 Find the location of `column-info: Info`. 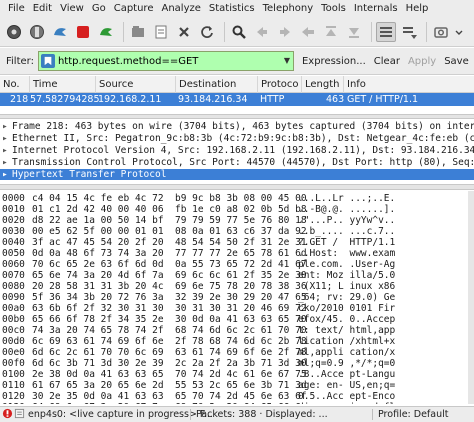

column-info: Info is located at coordinates (409, 84).